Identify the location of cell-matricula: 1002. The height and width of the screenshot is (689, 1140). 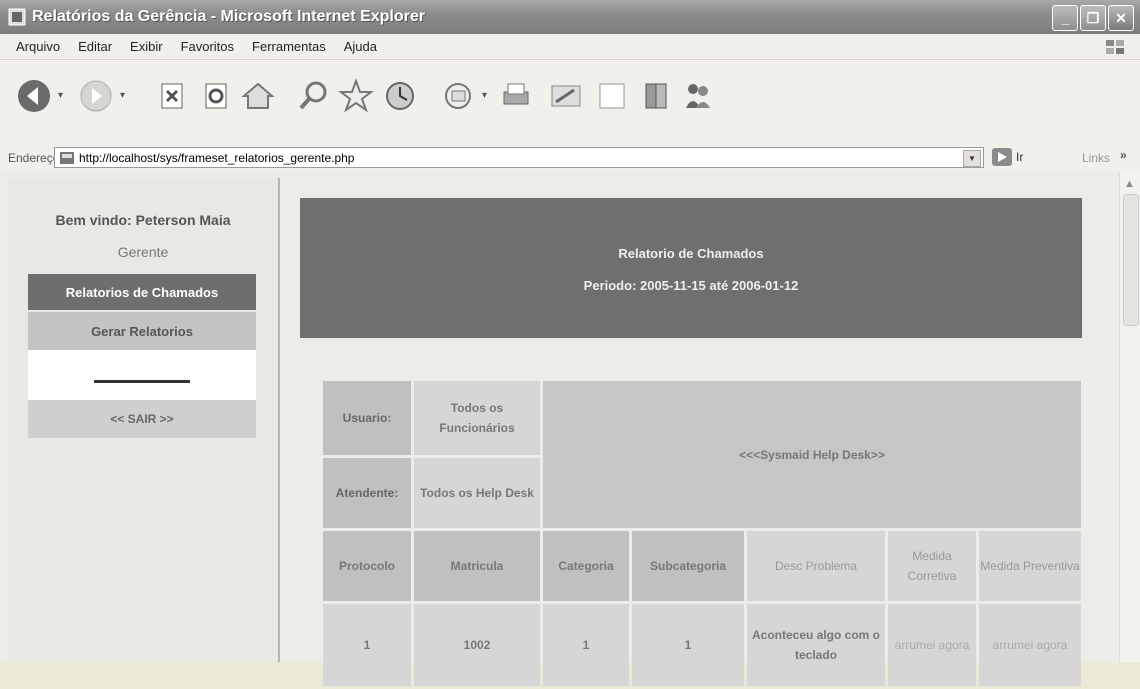
(477, 645).